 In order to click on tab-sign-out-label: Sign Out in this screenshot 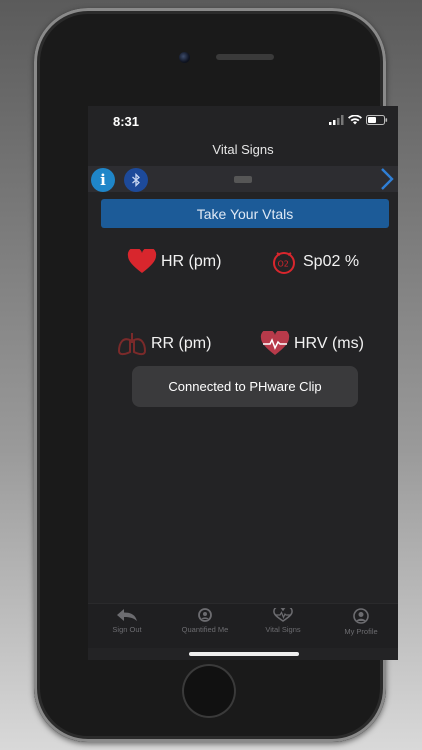, I will do `click(127, 629)`.